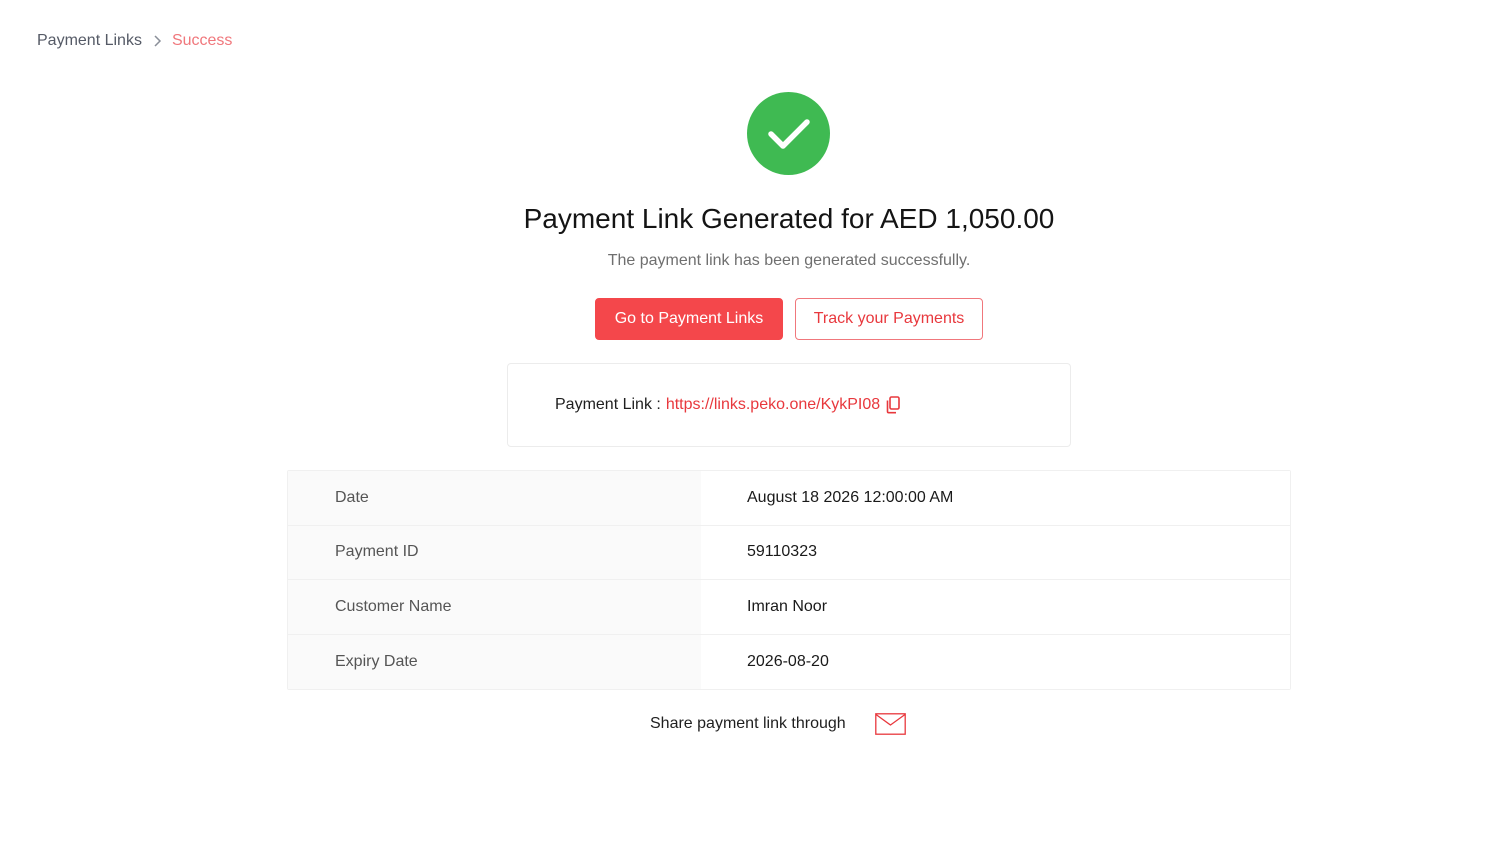 The image size is (1500, 861). I want to click on chevron-right-icon, so click(157, 41).